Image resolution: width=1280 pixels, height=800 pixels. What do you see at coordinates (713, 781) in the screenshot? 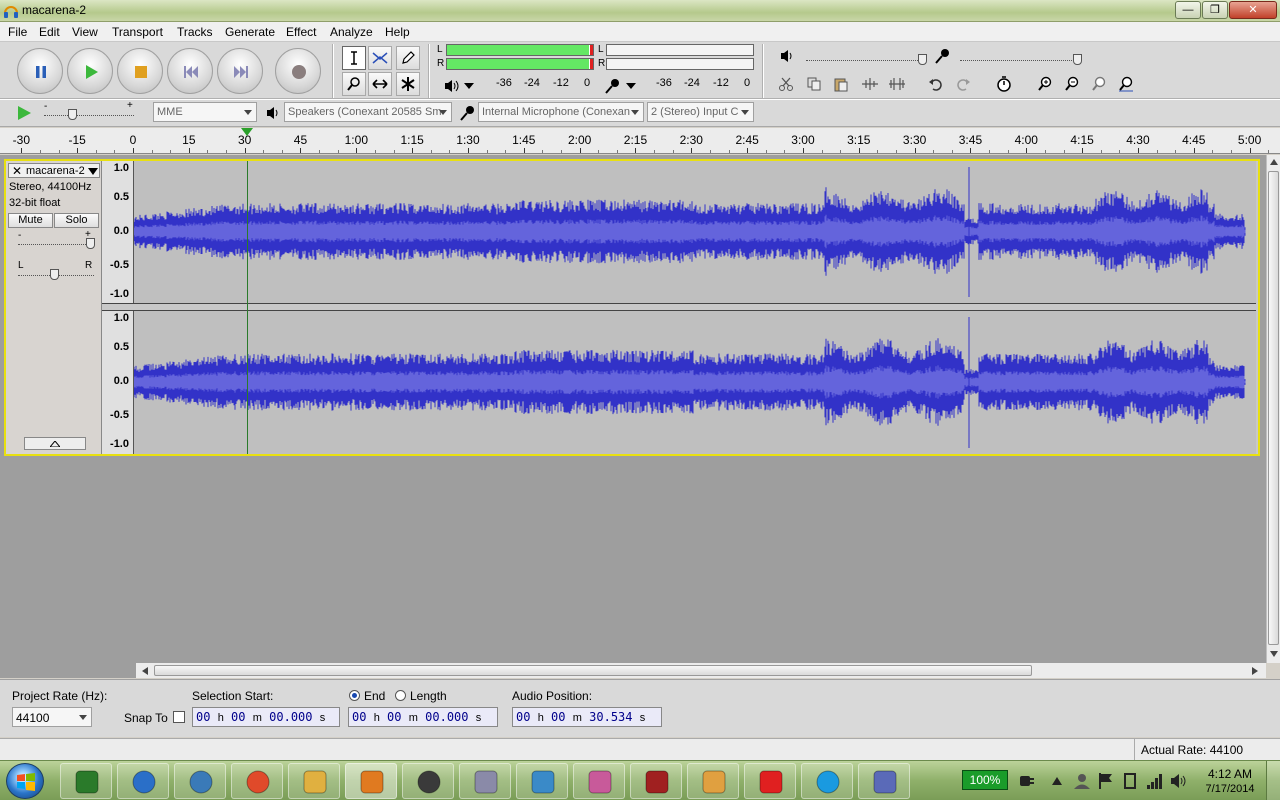
I see `taskbar-app-user` at bounding box center [713, 781].